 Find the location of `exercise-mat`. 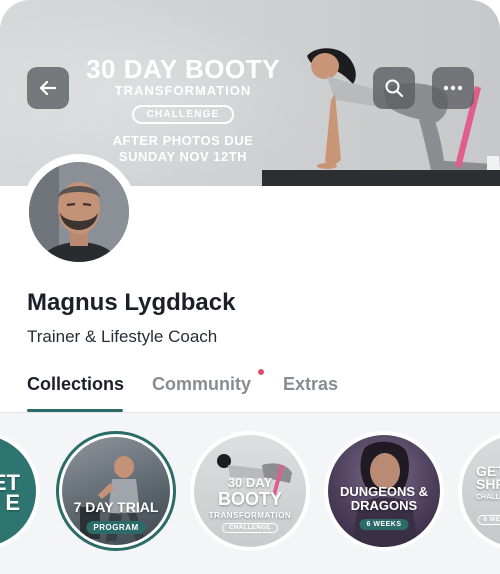

exercise-mat is located at coordinates (381, 178).